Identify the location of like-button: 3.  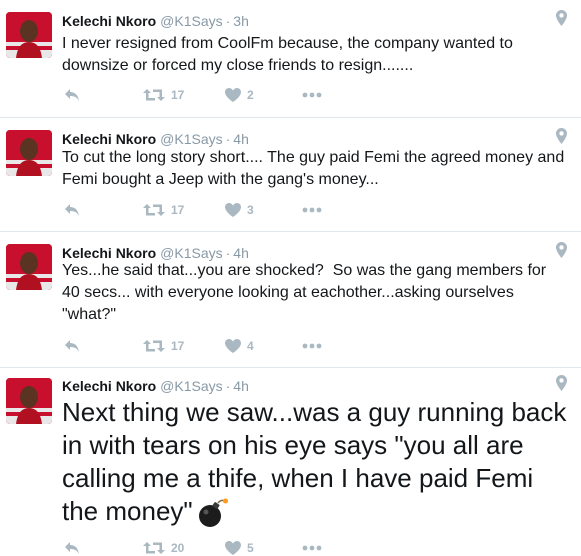
(239, 210).